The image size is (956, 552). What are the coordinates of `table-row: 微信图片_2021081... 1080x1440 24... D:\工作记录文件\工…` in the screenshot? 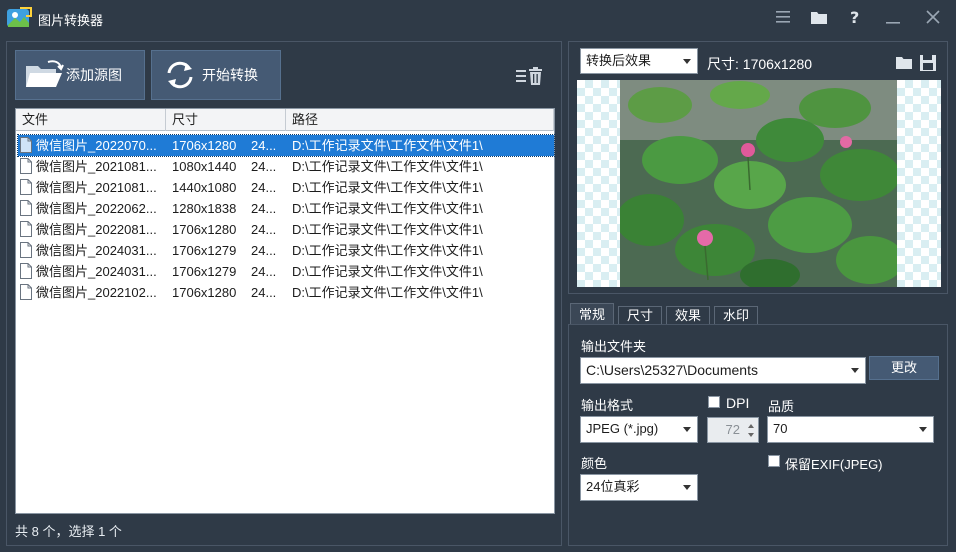 It's located at (286, 166).